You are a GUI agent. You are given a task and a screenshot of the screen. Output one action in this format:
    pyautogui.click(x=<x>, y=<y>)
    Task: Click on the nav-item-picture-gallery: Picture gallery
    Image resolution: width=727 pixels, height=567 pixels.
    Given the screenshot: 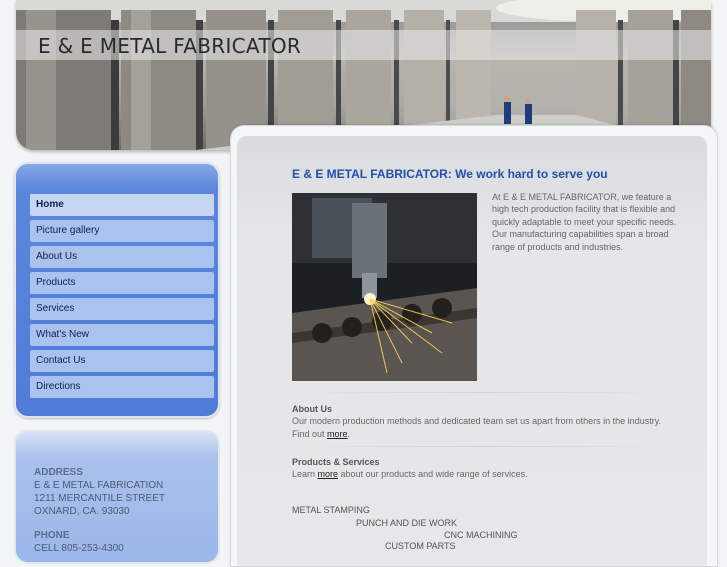 What is the action you would take?
    pyautogui.click(x=122, y=231)
    